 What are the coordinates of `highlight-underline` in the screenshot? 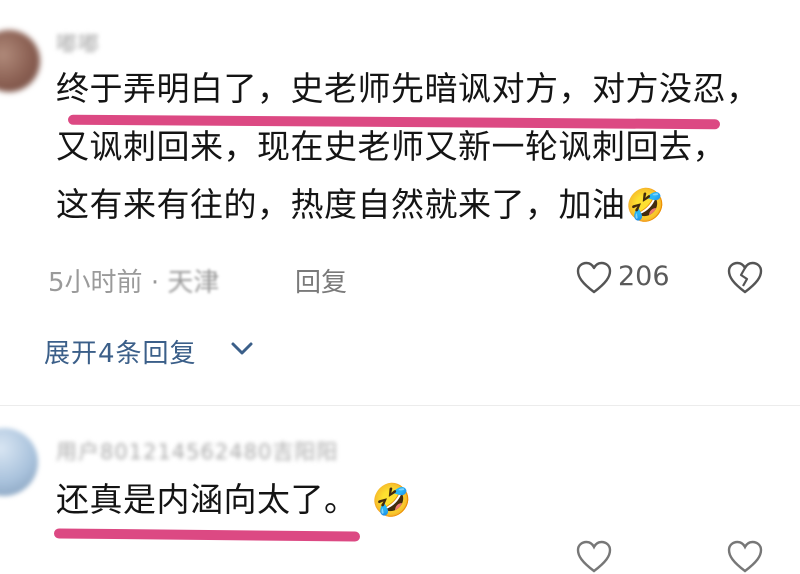 It's located at (207, 535).